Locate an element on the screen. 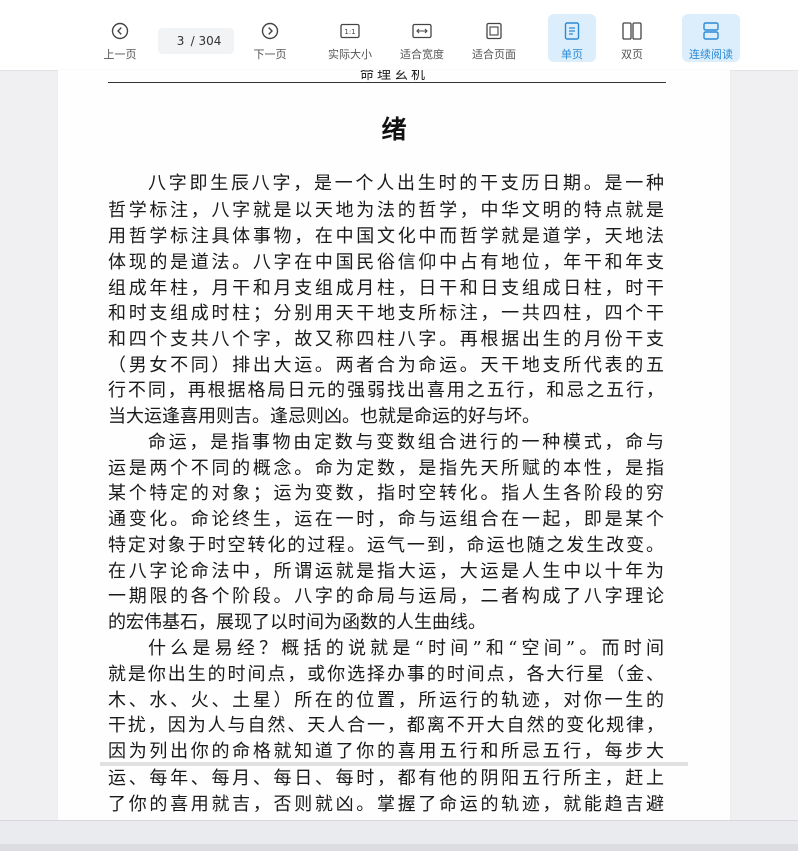 The width and height of the screenshot is (798, 851). fit-width-label: 适合宽度 is located at coordinates (422, 54).